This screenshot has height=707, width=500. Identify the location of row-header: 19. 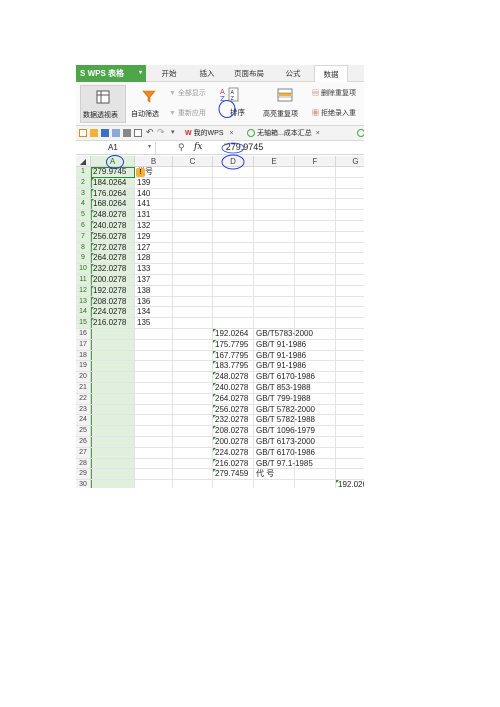
(83, 367).